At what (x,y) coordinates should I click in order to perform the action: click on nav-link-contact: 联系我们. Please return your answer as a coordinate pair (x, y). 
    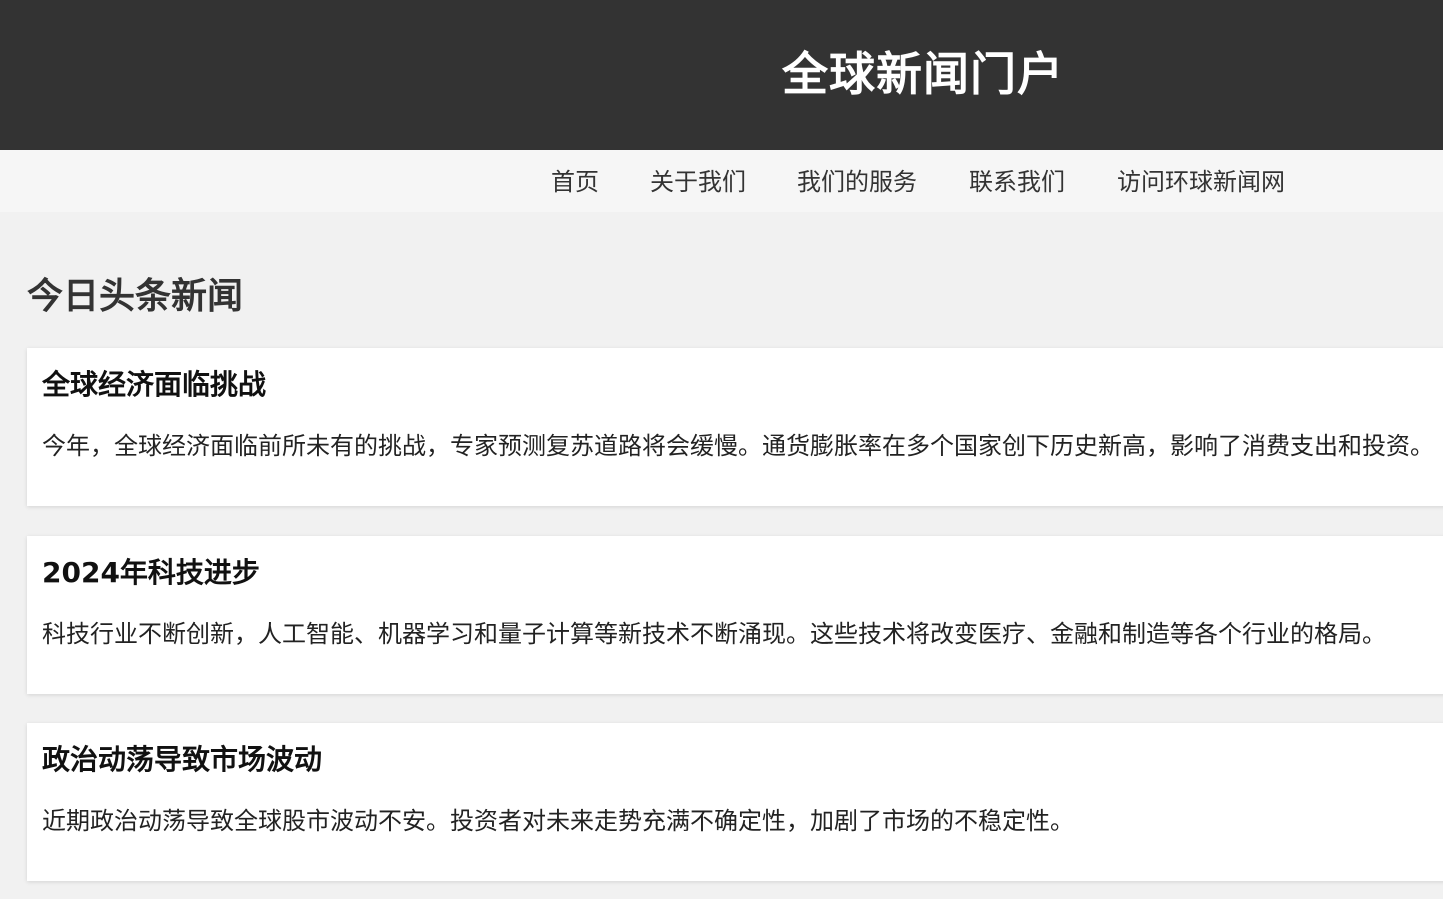
    Looking at the image, I should click on (1017, 182).